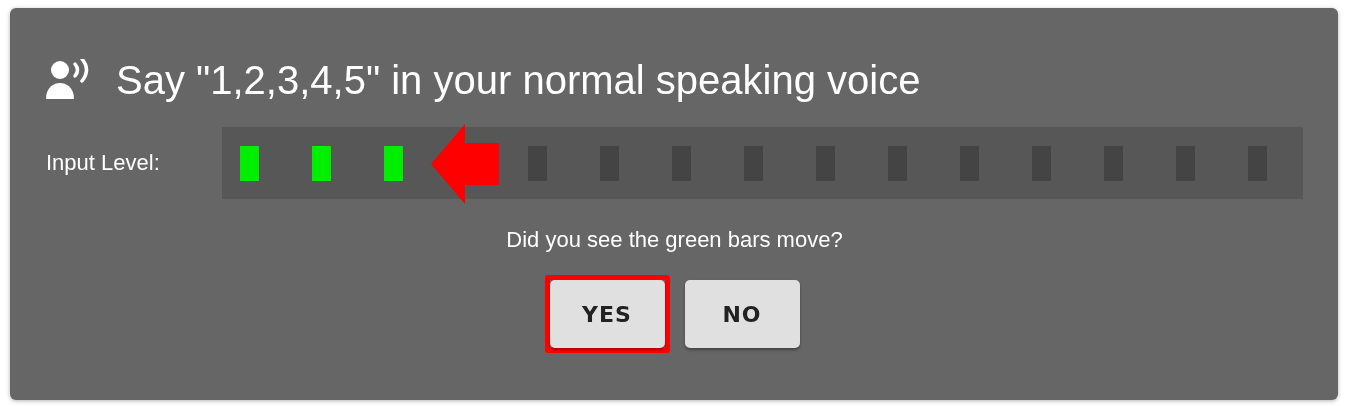 This screenshot has height=407, width=1345. What do you see at coordinates (674, 240) in the screenshot?
I see `question-text: Did you see the green bars move?` at bounding box center [674, 240].